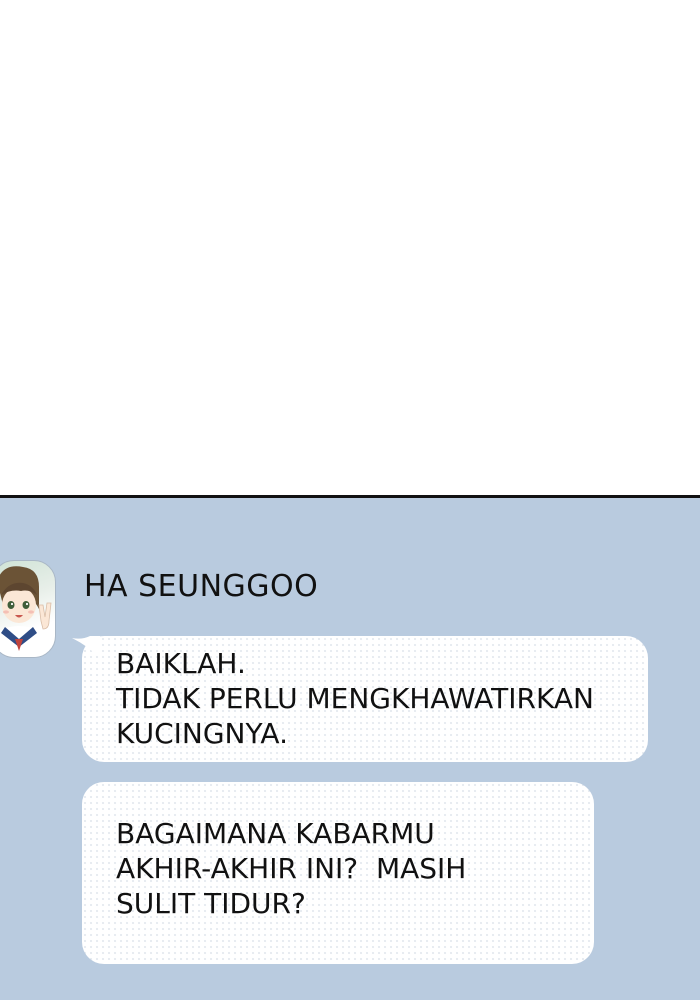  What do you see at coordinates (202, 733) in the screenshot?
I see `message-line: KUCINGNYA.` at bounding box center [202, 733].